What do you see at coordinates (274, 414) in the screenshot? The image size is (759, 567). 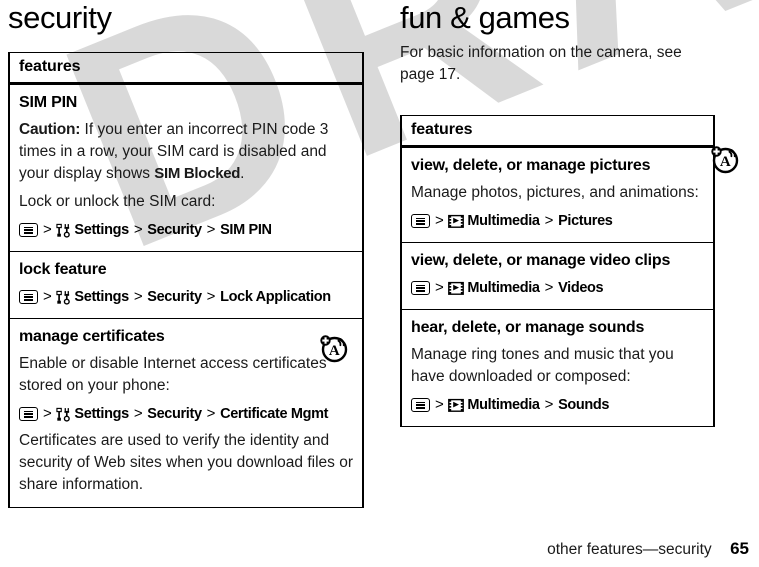 I see `path-step: Certificate Mgmt` at bounding box center [274, 414].